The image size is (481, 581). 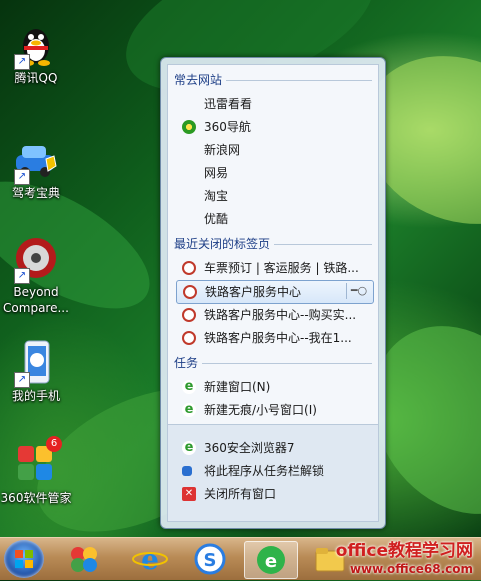 I want to click on colorful-circles-icon, so click(x=84, y=559).